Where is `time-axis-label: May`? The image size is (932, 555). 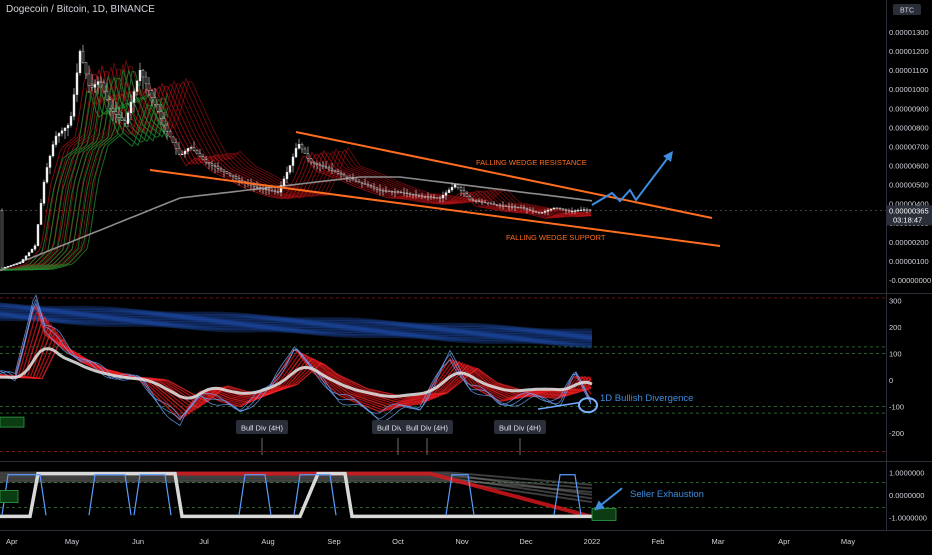 time-axis-label: May is located at coordinates (72, 541).